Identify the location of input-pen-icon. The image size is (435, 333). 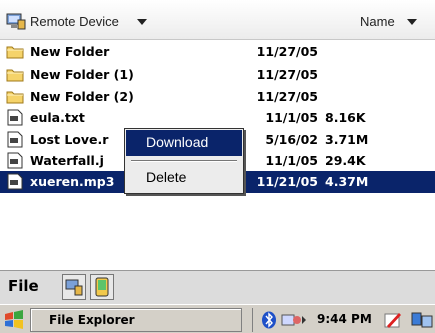
(393, 320).